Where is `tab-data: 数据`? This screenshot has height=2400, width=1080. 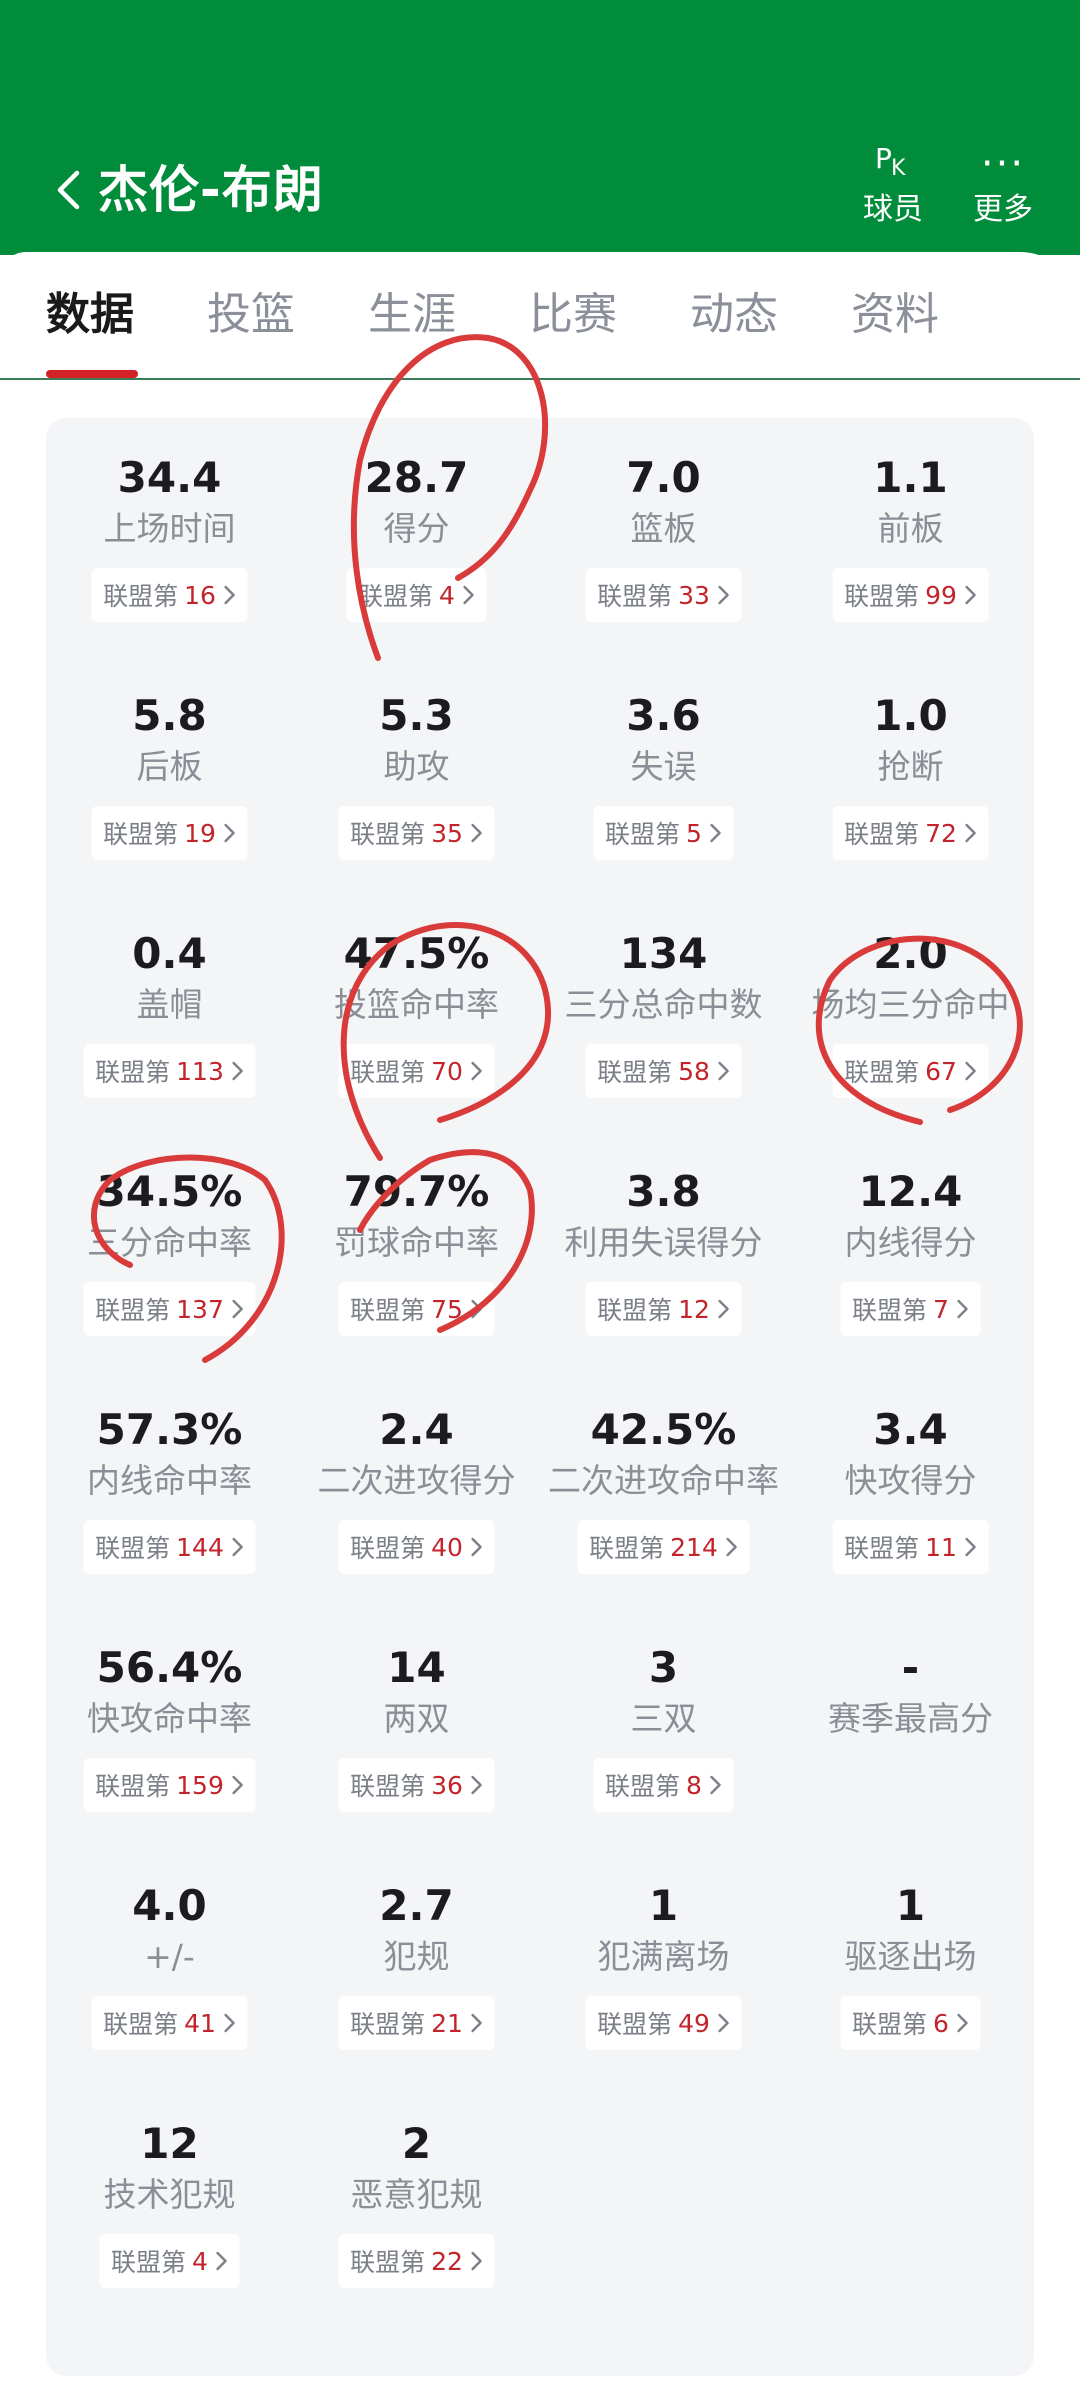 tab-data: 数据 is located at coordinates (90, 317).